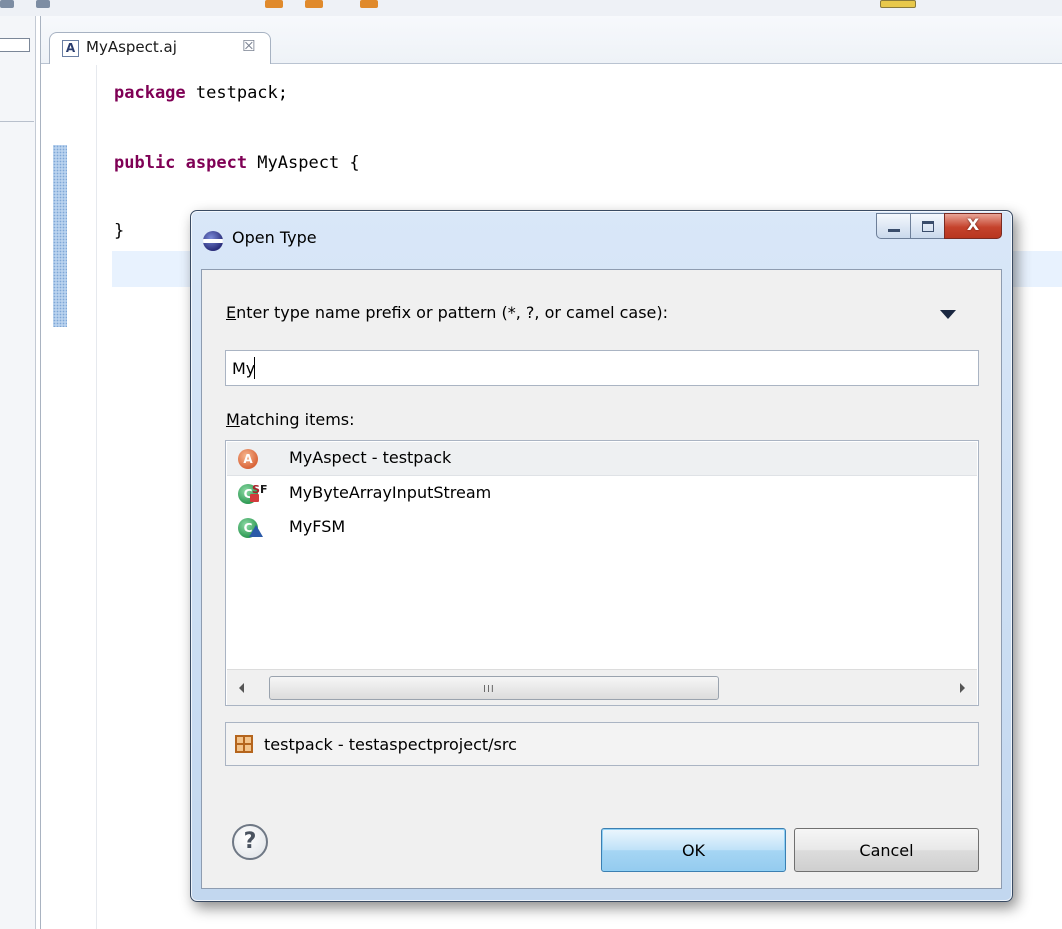 The height and width of the screenshot is (929, 1062). What do you see at coordinates (317, 526) in the screenshot?
I see `list-item-label: MyFSM` at bounding box center [317, 526].